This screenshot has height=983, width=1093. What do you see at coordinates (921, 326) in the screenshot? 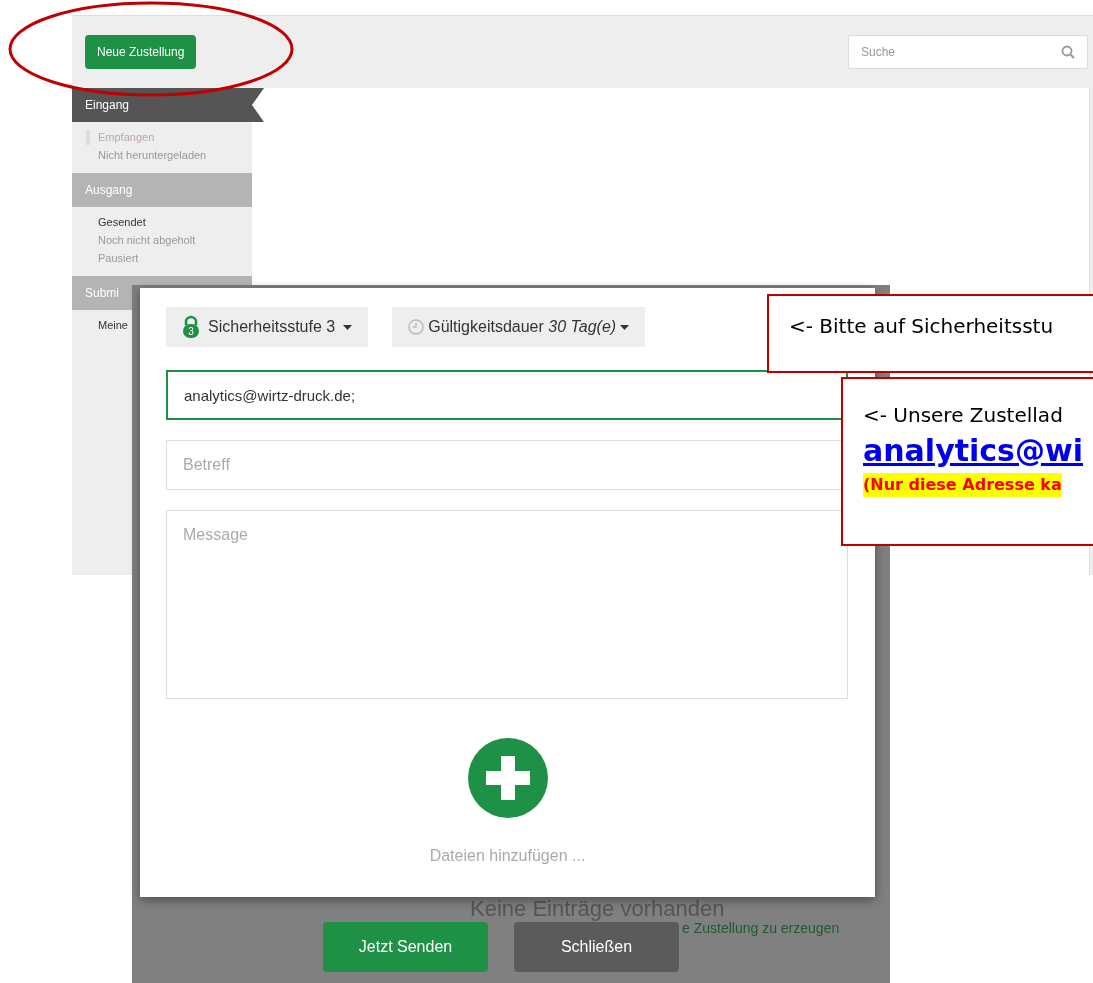
I see `callout-text: <- Bitte auf Sicherheitsstu` at bounding box center [921, 326].